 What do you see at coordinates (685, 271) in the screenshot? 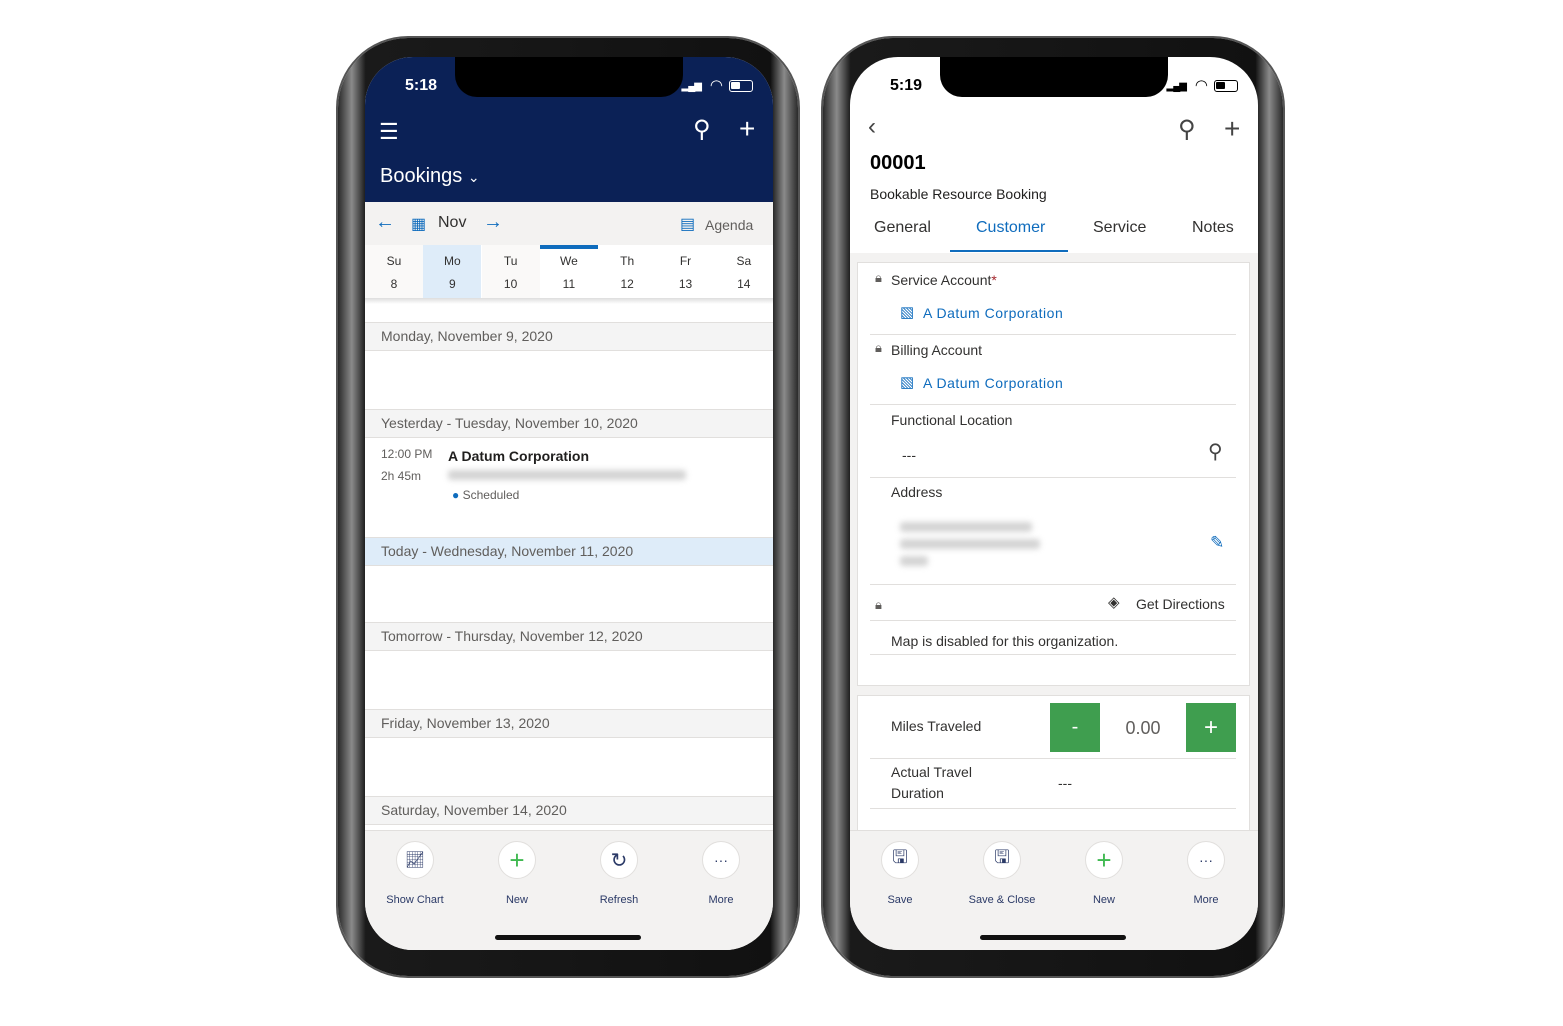
I see `week-day-fr: Fr 13` at bounding box center [685, 271].